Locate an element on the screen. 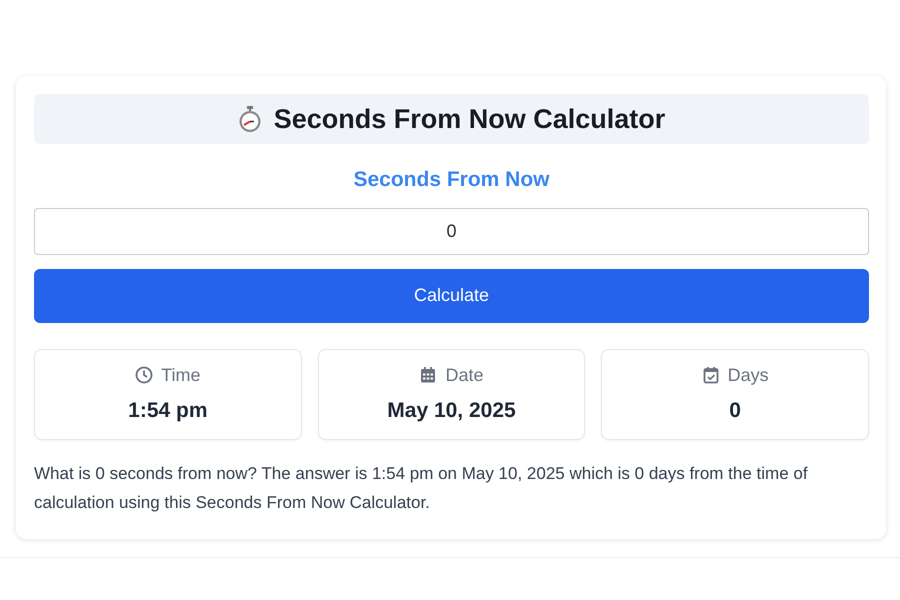 This screenshot has width=900, height=600. answer-paragraph: What is 0 seconds from now? The answer is 1:54 pm on May 10, 2025 which is 0 days from the time of calculation using this Seconds From Now Calculator. is located at coordinates (421, 488).